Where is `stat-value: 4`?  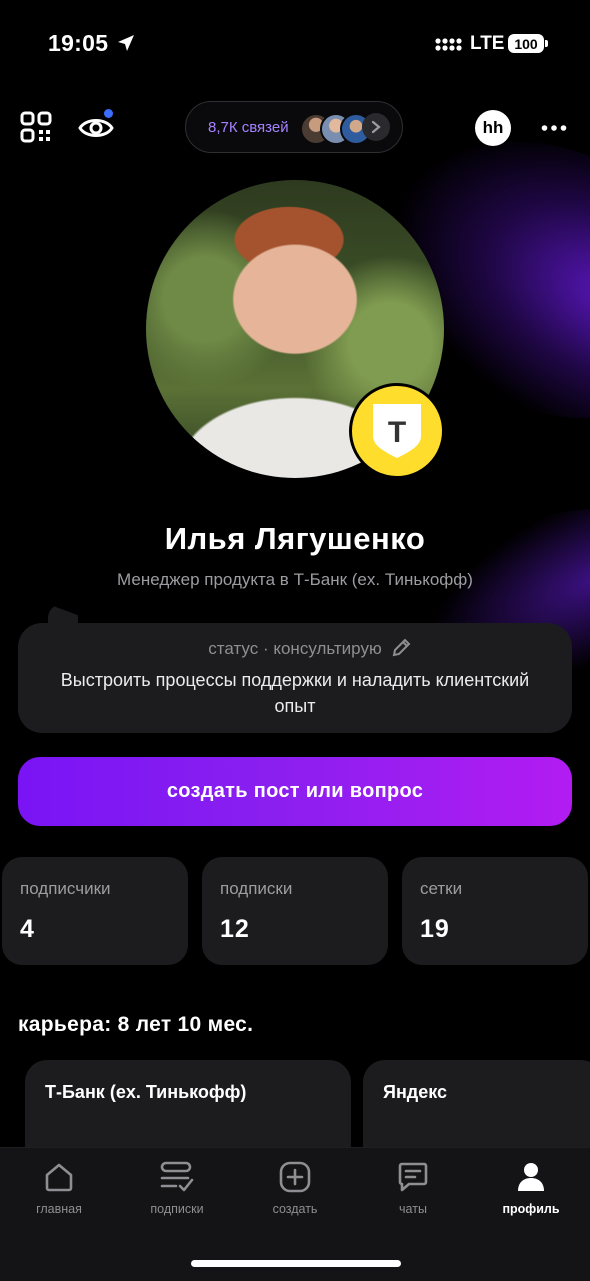 stat-value: 4 is located at coordinates (27, 929).